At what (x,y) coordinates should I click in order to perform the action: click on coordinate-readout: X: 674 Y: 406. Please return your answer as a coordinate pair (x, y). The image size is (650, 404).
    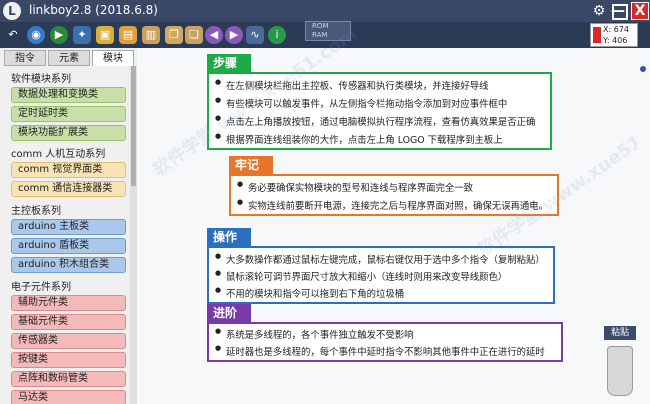
    Looking at the image, I should click on (614, 35).